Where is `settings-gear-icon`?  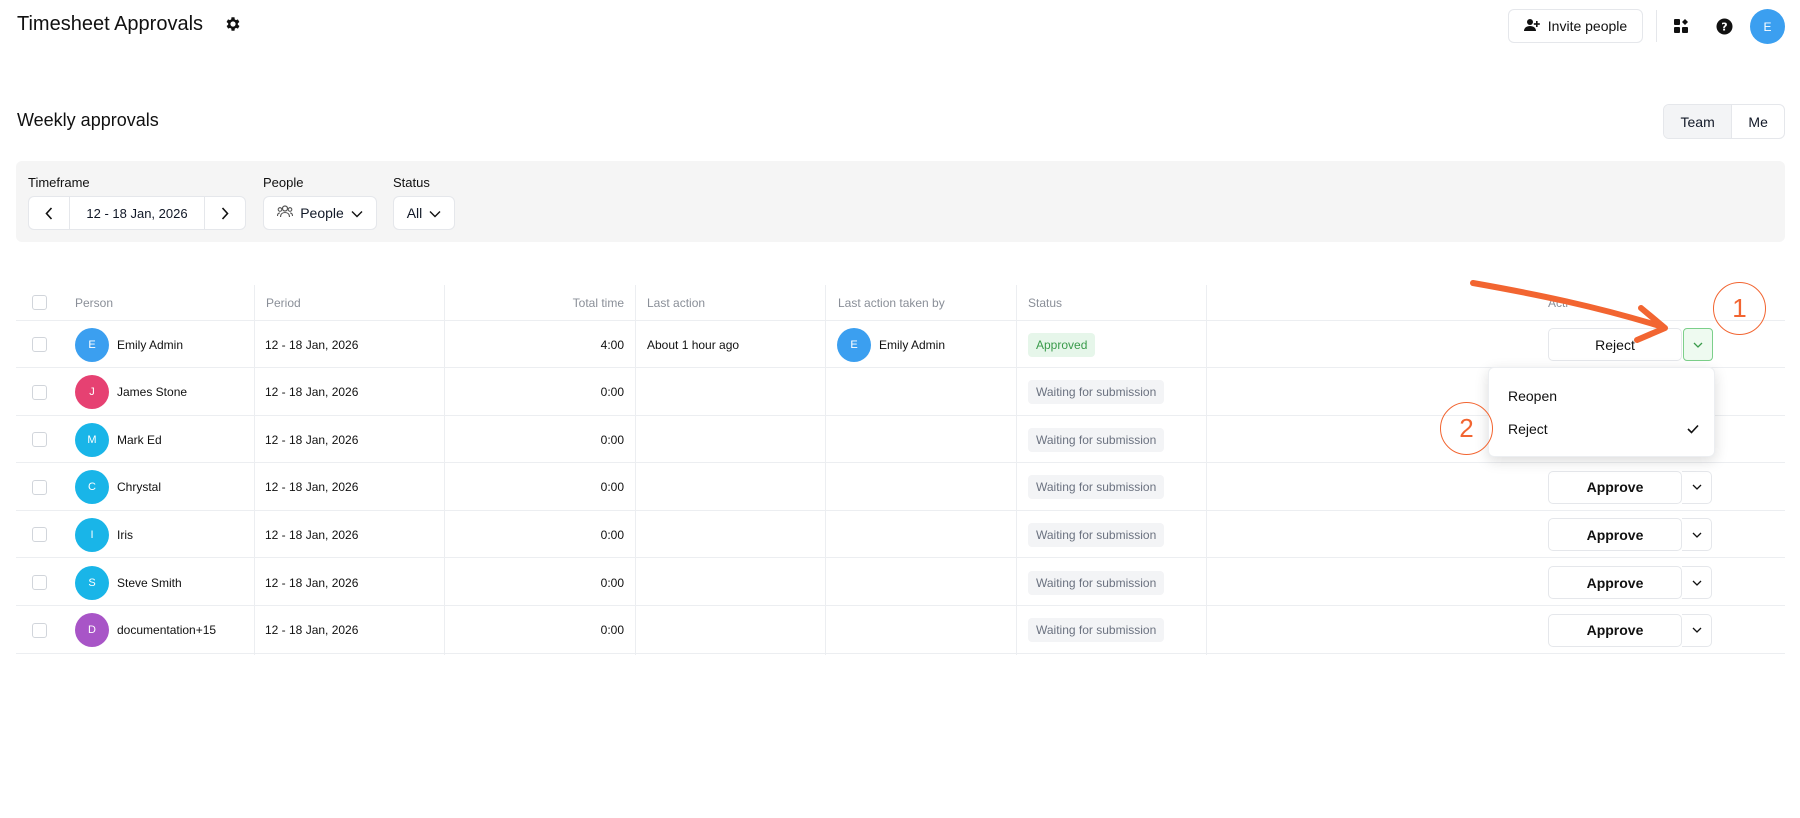
settings-gear-icon is located at coordinates (233, 24).